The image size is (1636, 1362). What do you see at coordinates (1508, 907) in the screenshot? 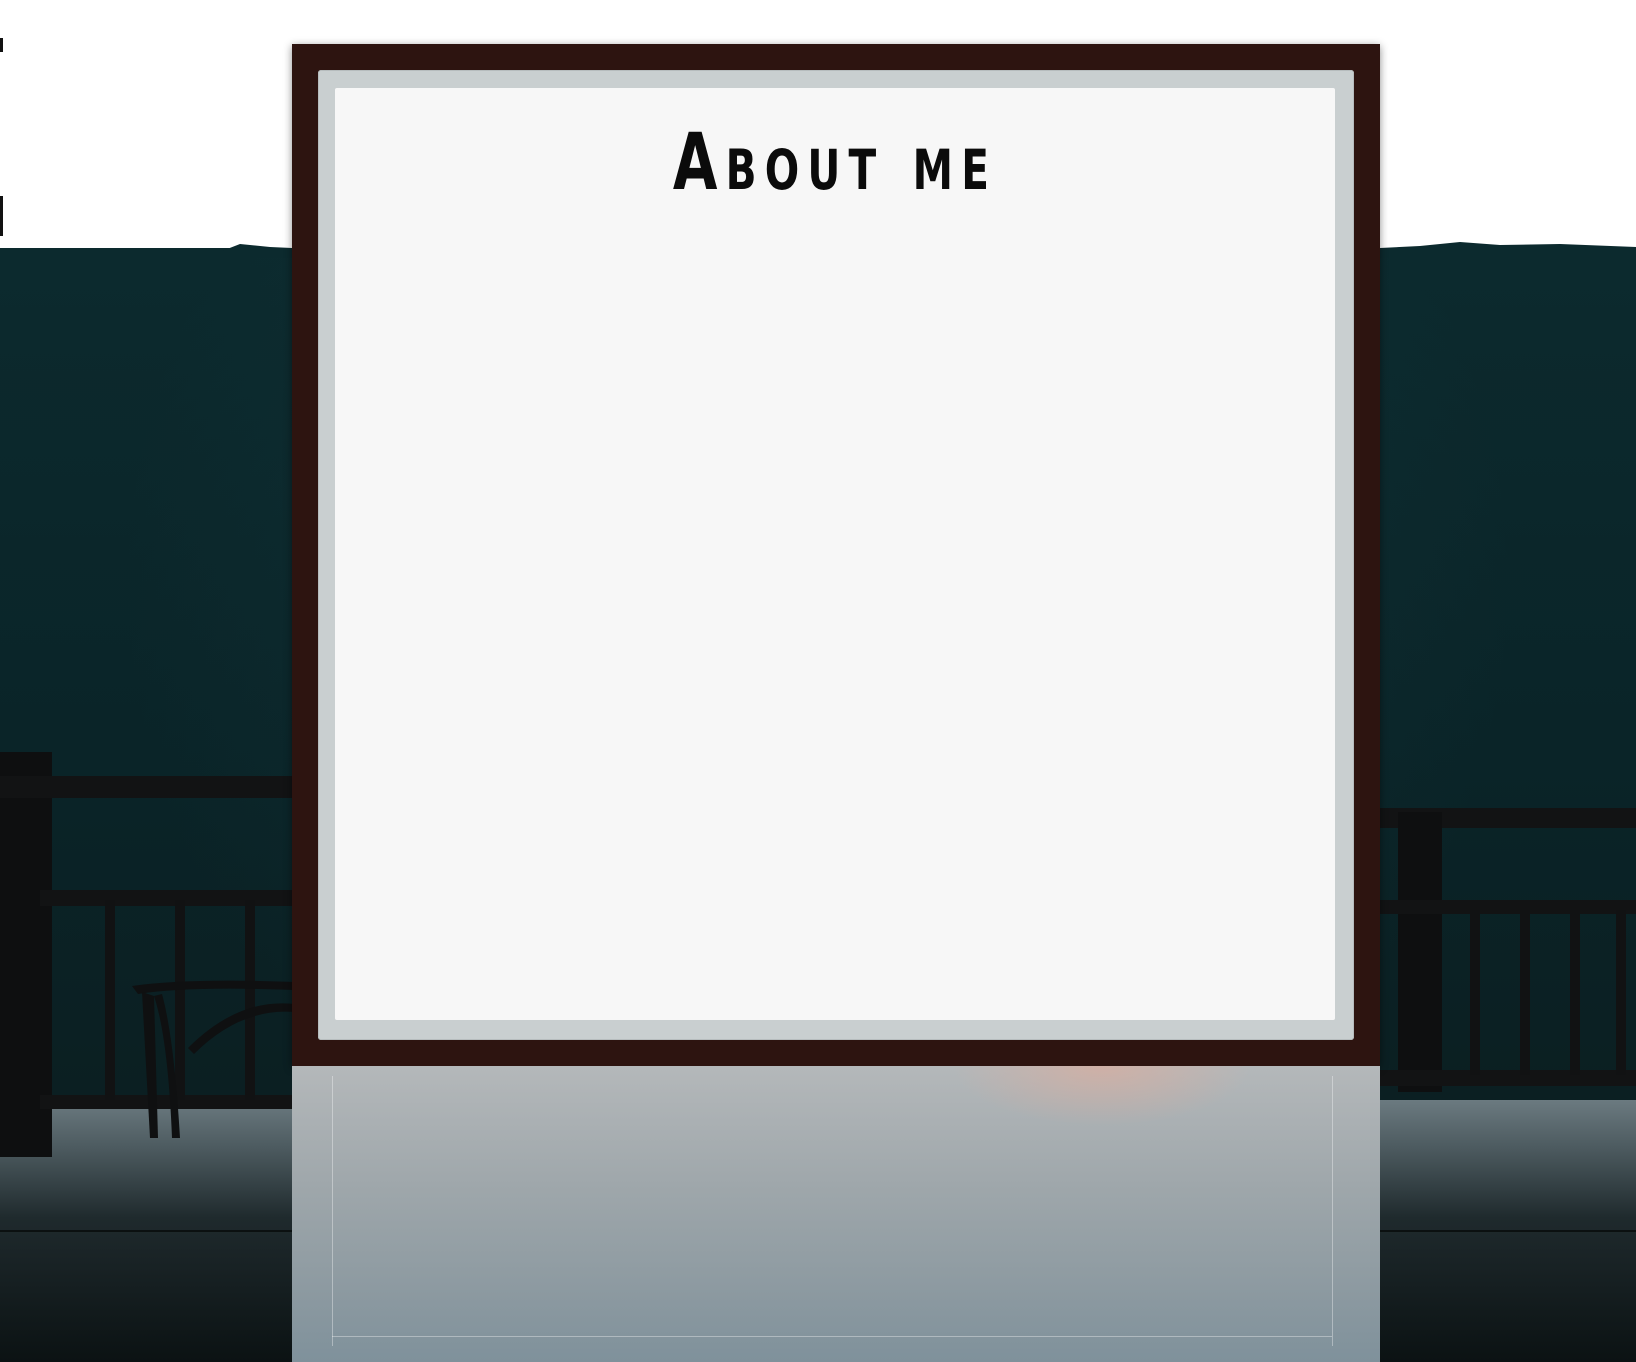
I see `right-rail-mid-bar` at bounding box center [1508, 907].